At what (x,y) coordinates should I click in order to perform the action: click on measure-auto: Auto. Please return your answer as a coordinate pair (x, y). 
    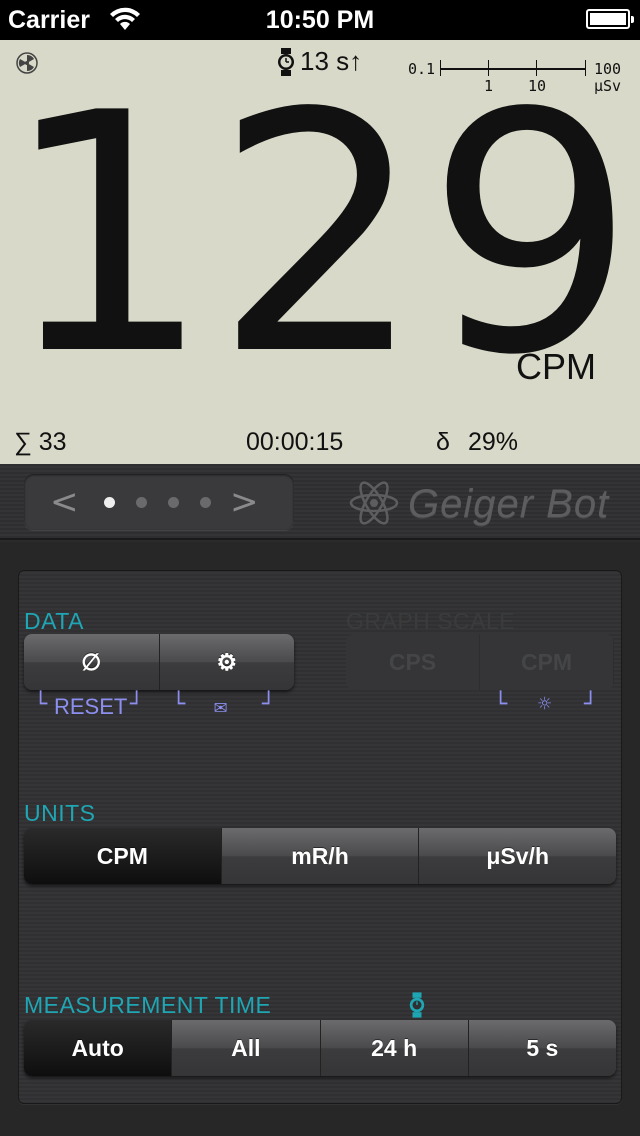
    Looking at the image, I should click on (98, 1048).